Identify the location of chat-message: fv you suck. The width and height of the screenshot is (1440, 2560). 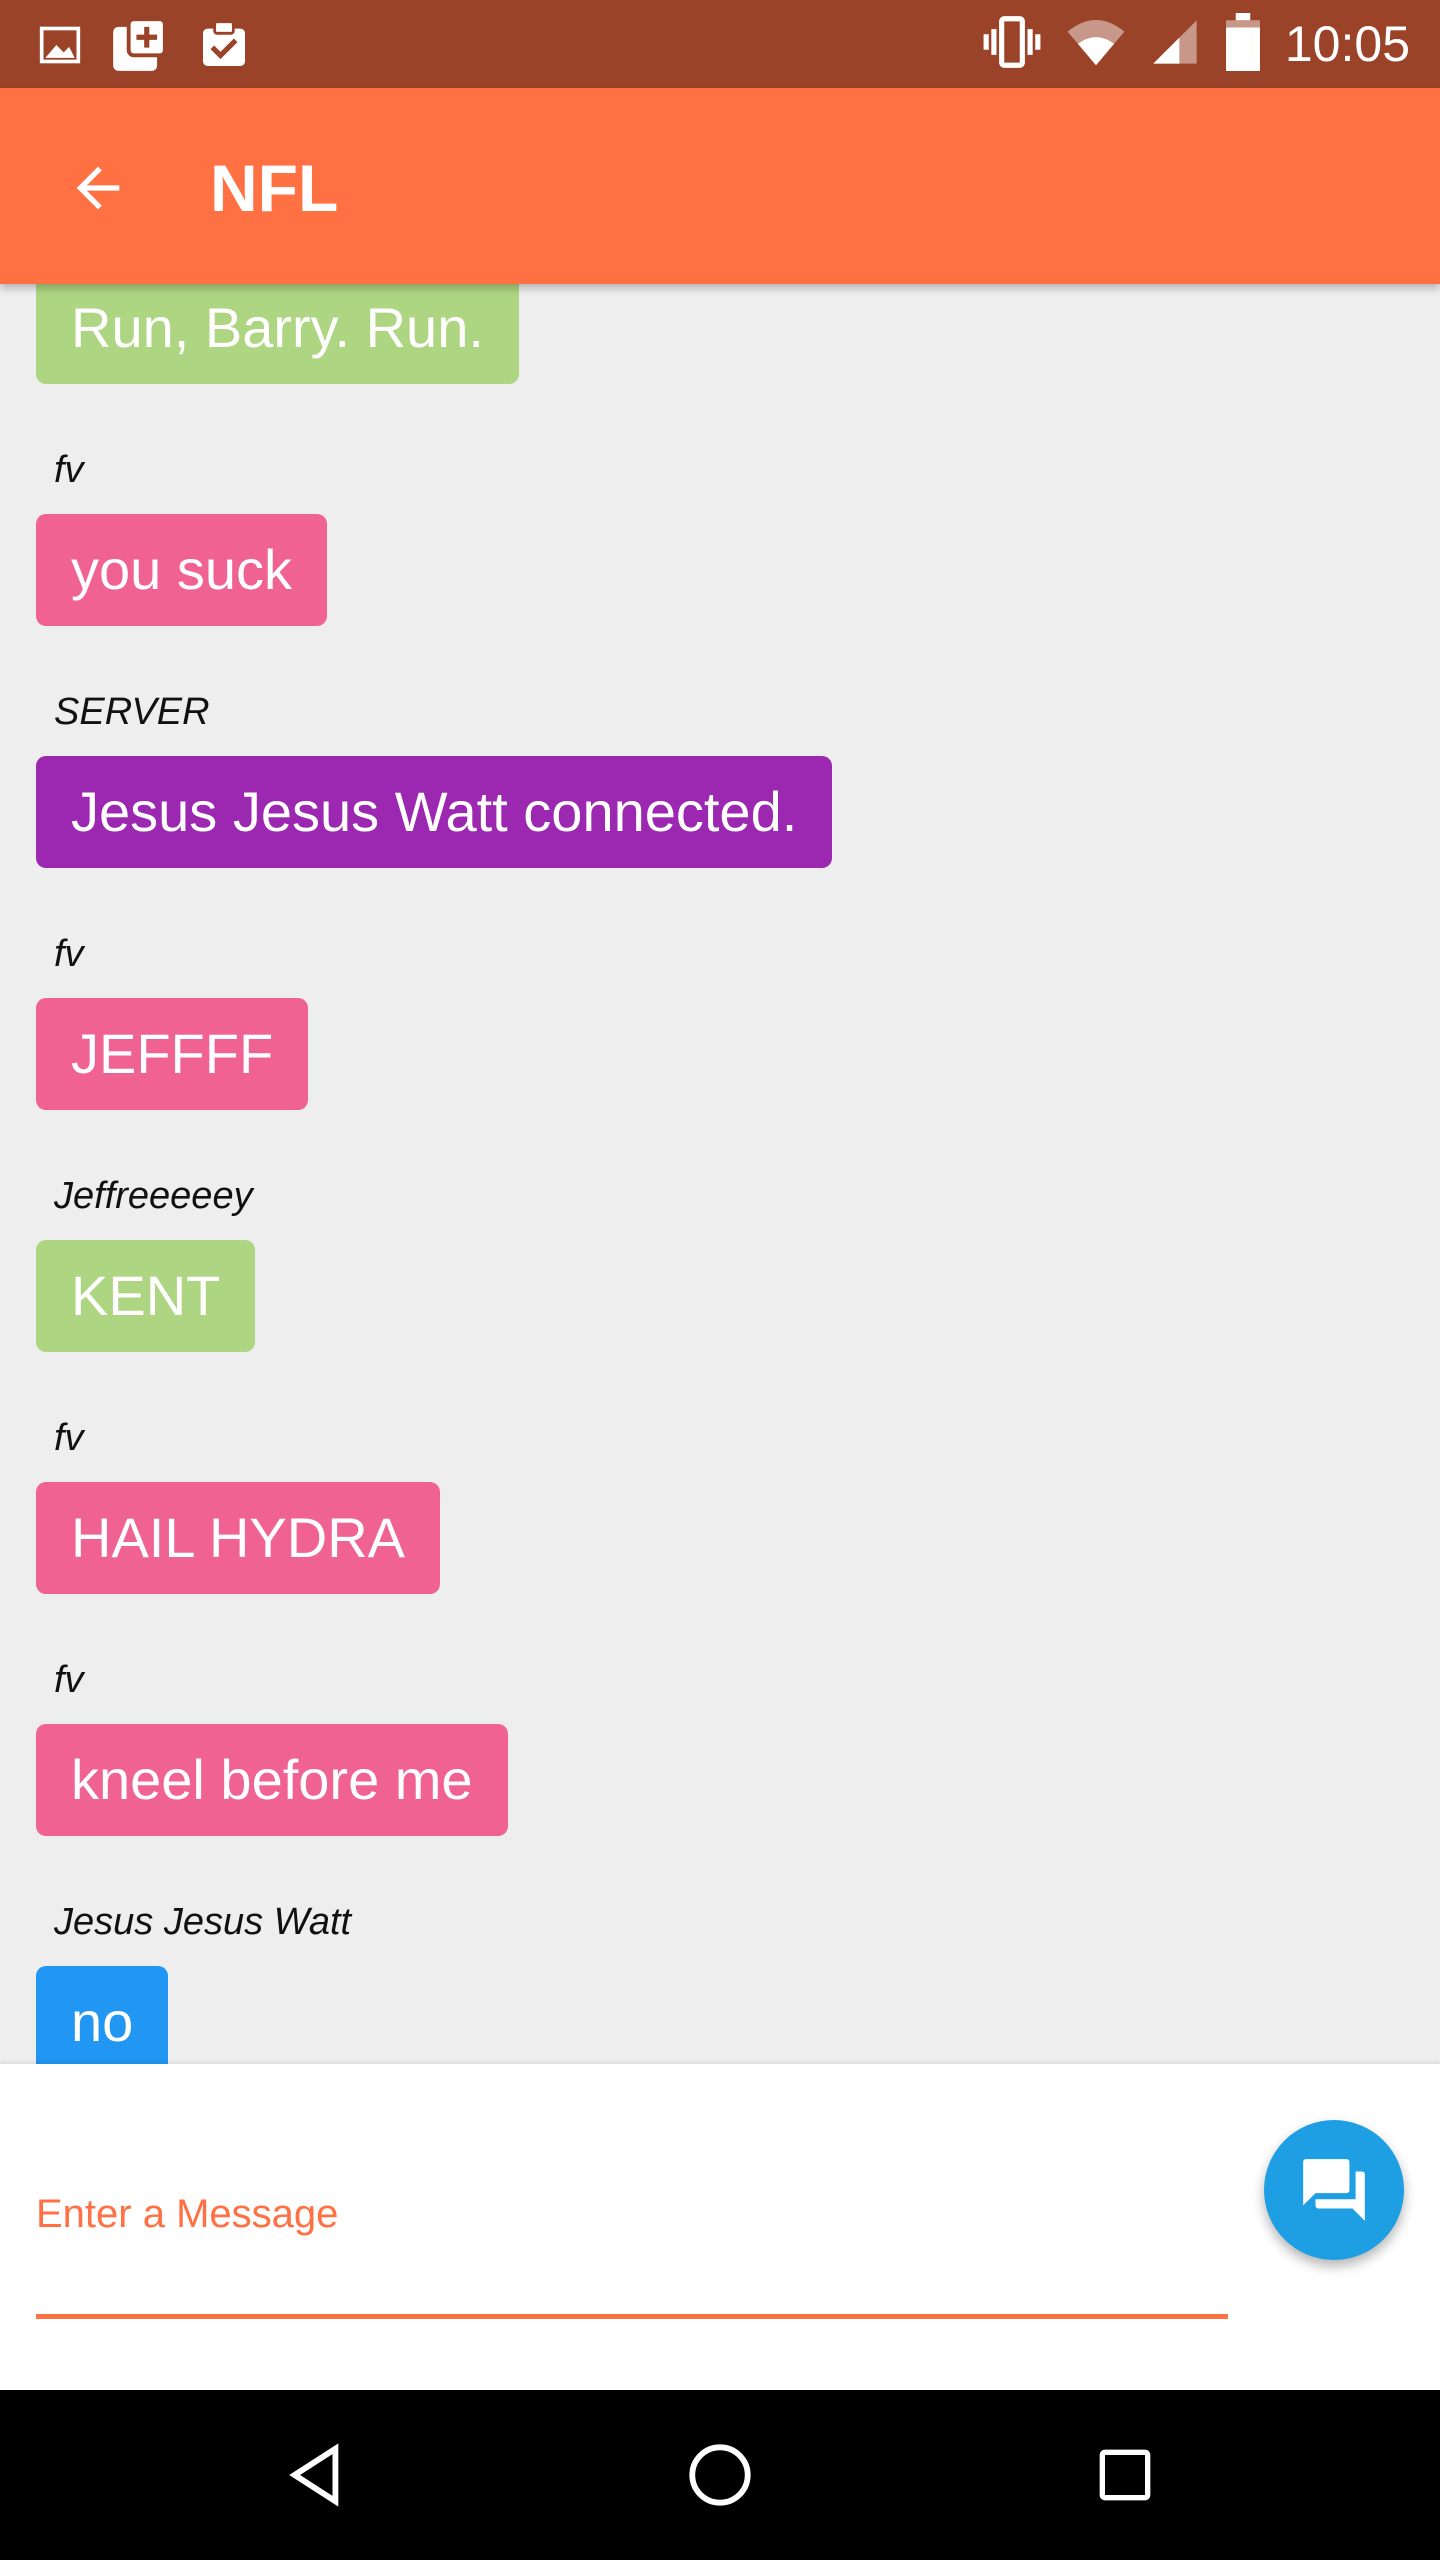
(434, 537).